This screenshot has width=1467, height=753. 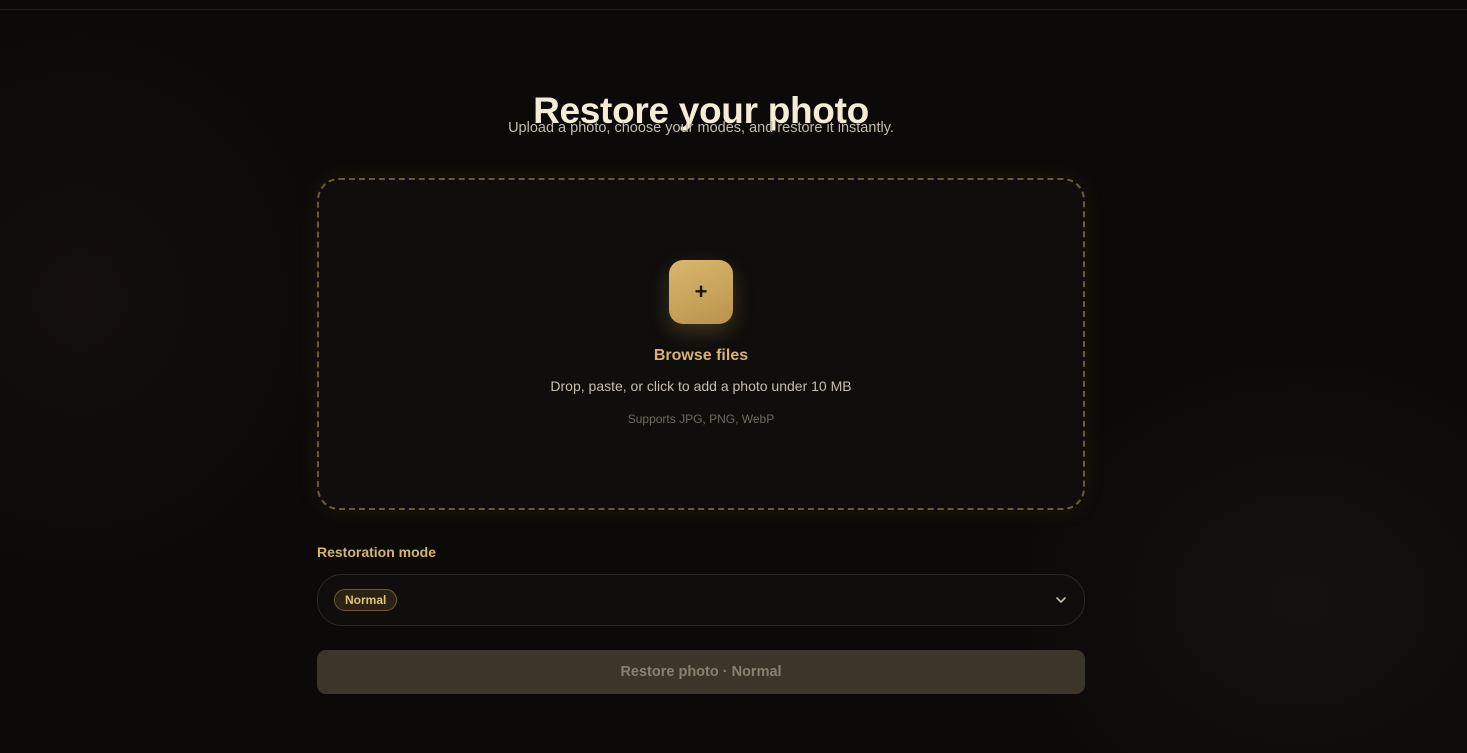 I want to click on chevron-down-icon, so click(x=1061, y=600).